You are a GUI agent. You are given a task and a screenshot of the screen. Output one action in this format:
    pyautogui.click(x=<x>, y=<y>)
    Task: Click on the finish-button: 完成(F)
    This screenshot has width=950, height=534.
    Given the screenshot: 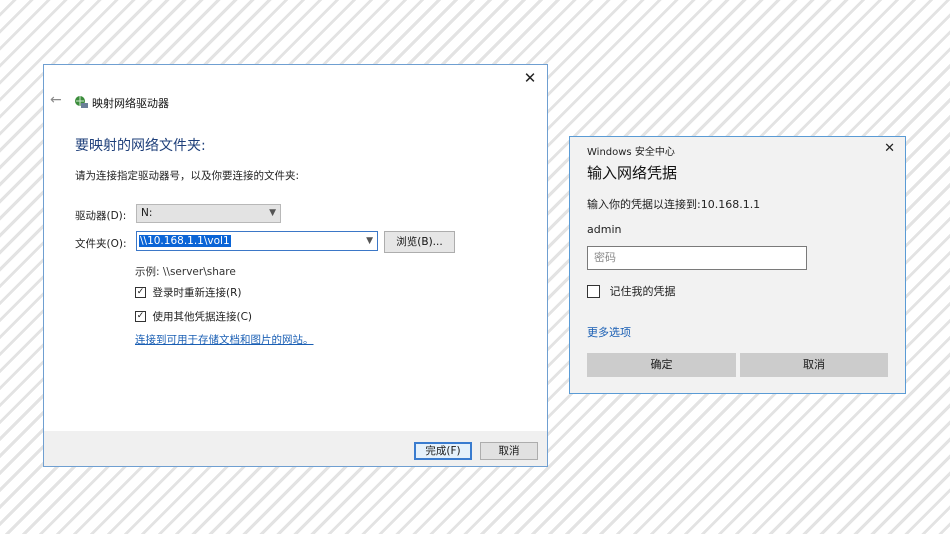 What is the action you would take?
    pyautogui.click(x=443, y=451)
    